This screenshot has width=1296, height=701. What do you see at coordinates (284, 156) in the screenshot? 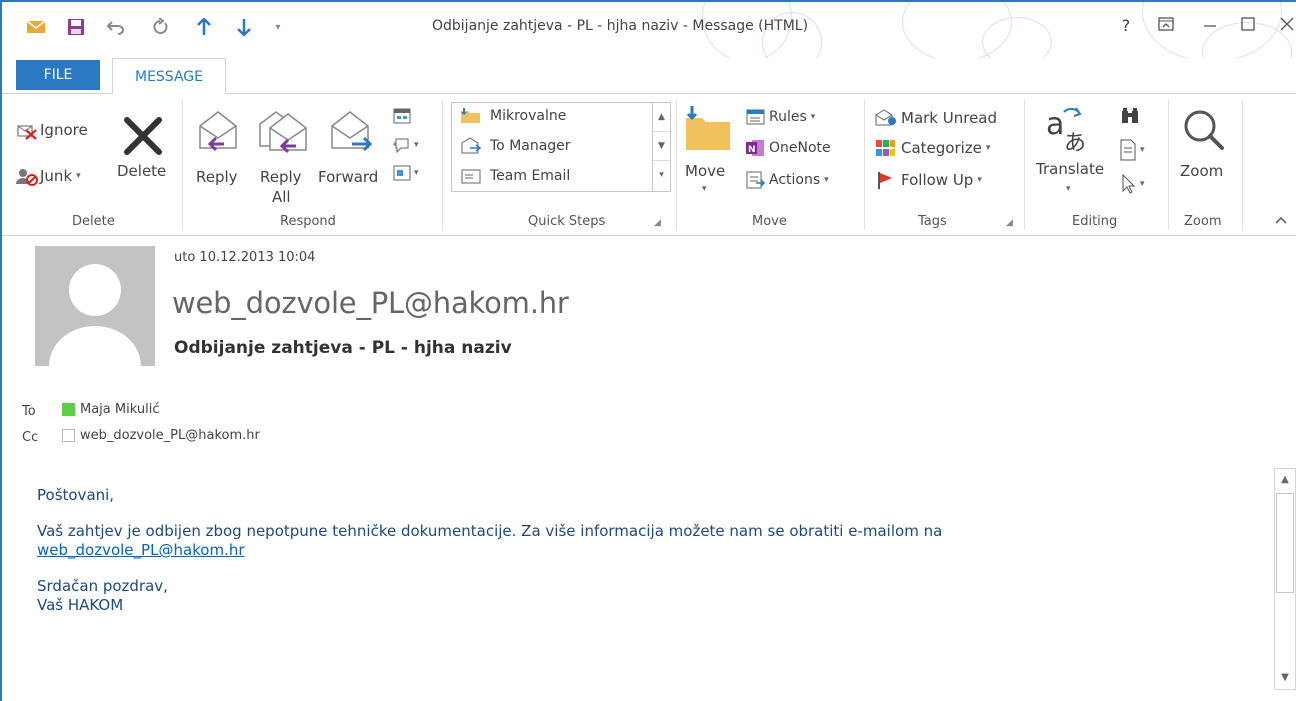
I see `reply-all-button: Reply All` at bounding box center [284, 156].